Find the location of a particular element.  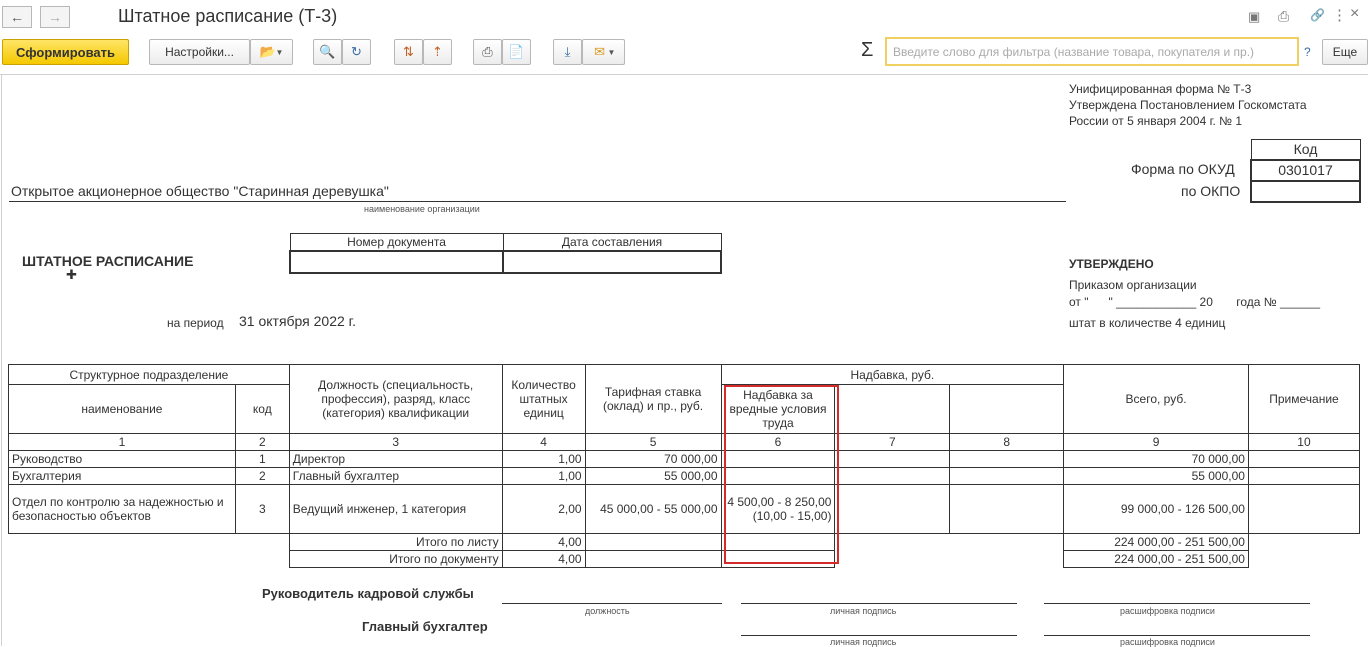

row-position: Главный бухгалтер is located at coordinates (395, 476).